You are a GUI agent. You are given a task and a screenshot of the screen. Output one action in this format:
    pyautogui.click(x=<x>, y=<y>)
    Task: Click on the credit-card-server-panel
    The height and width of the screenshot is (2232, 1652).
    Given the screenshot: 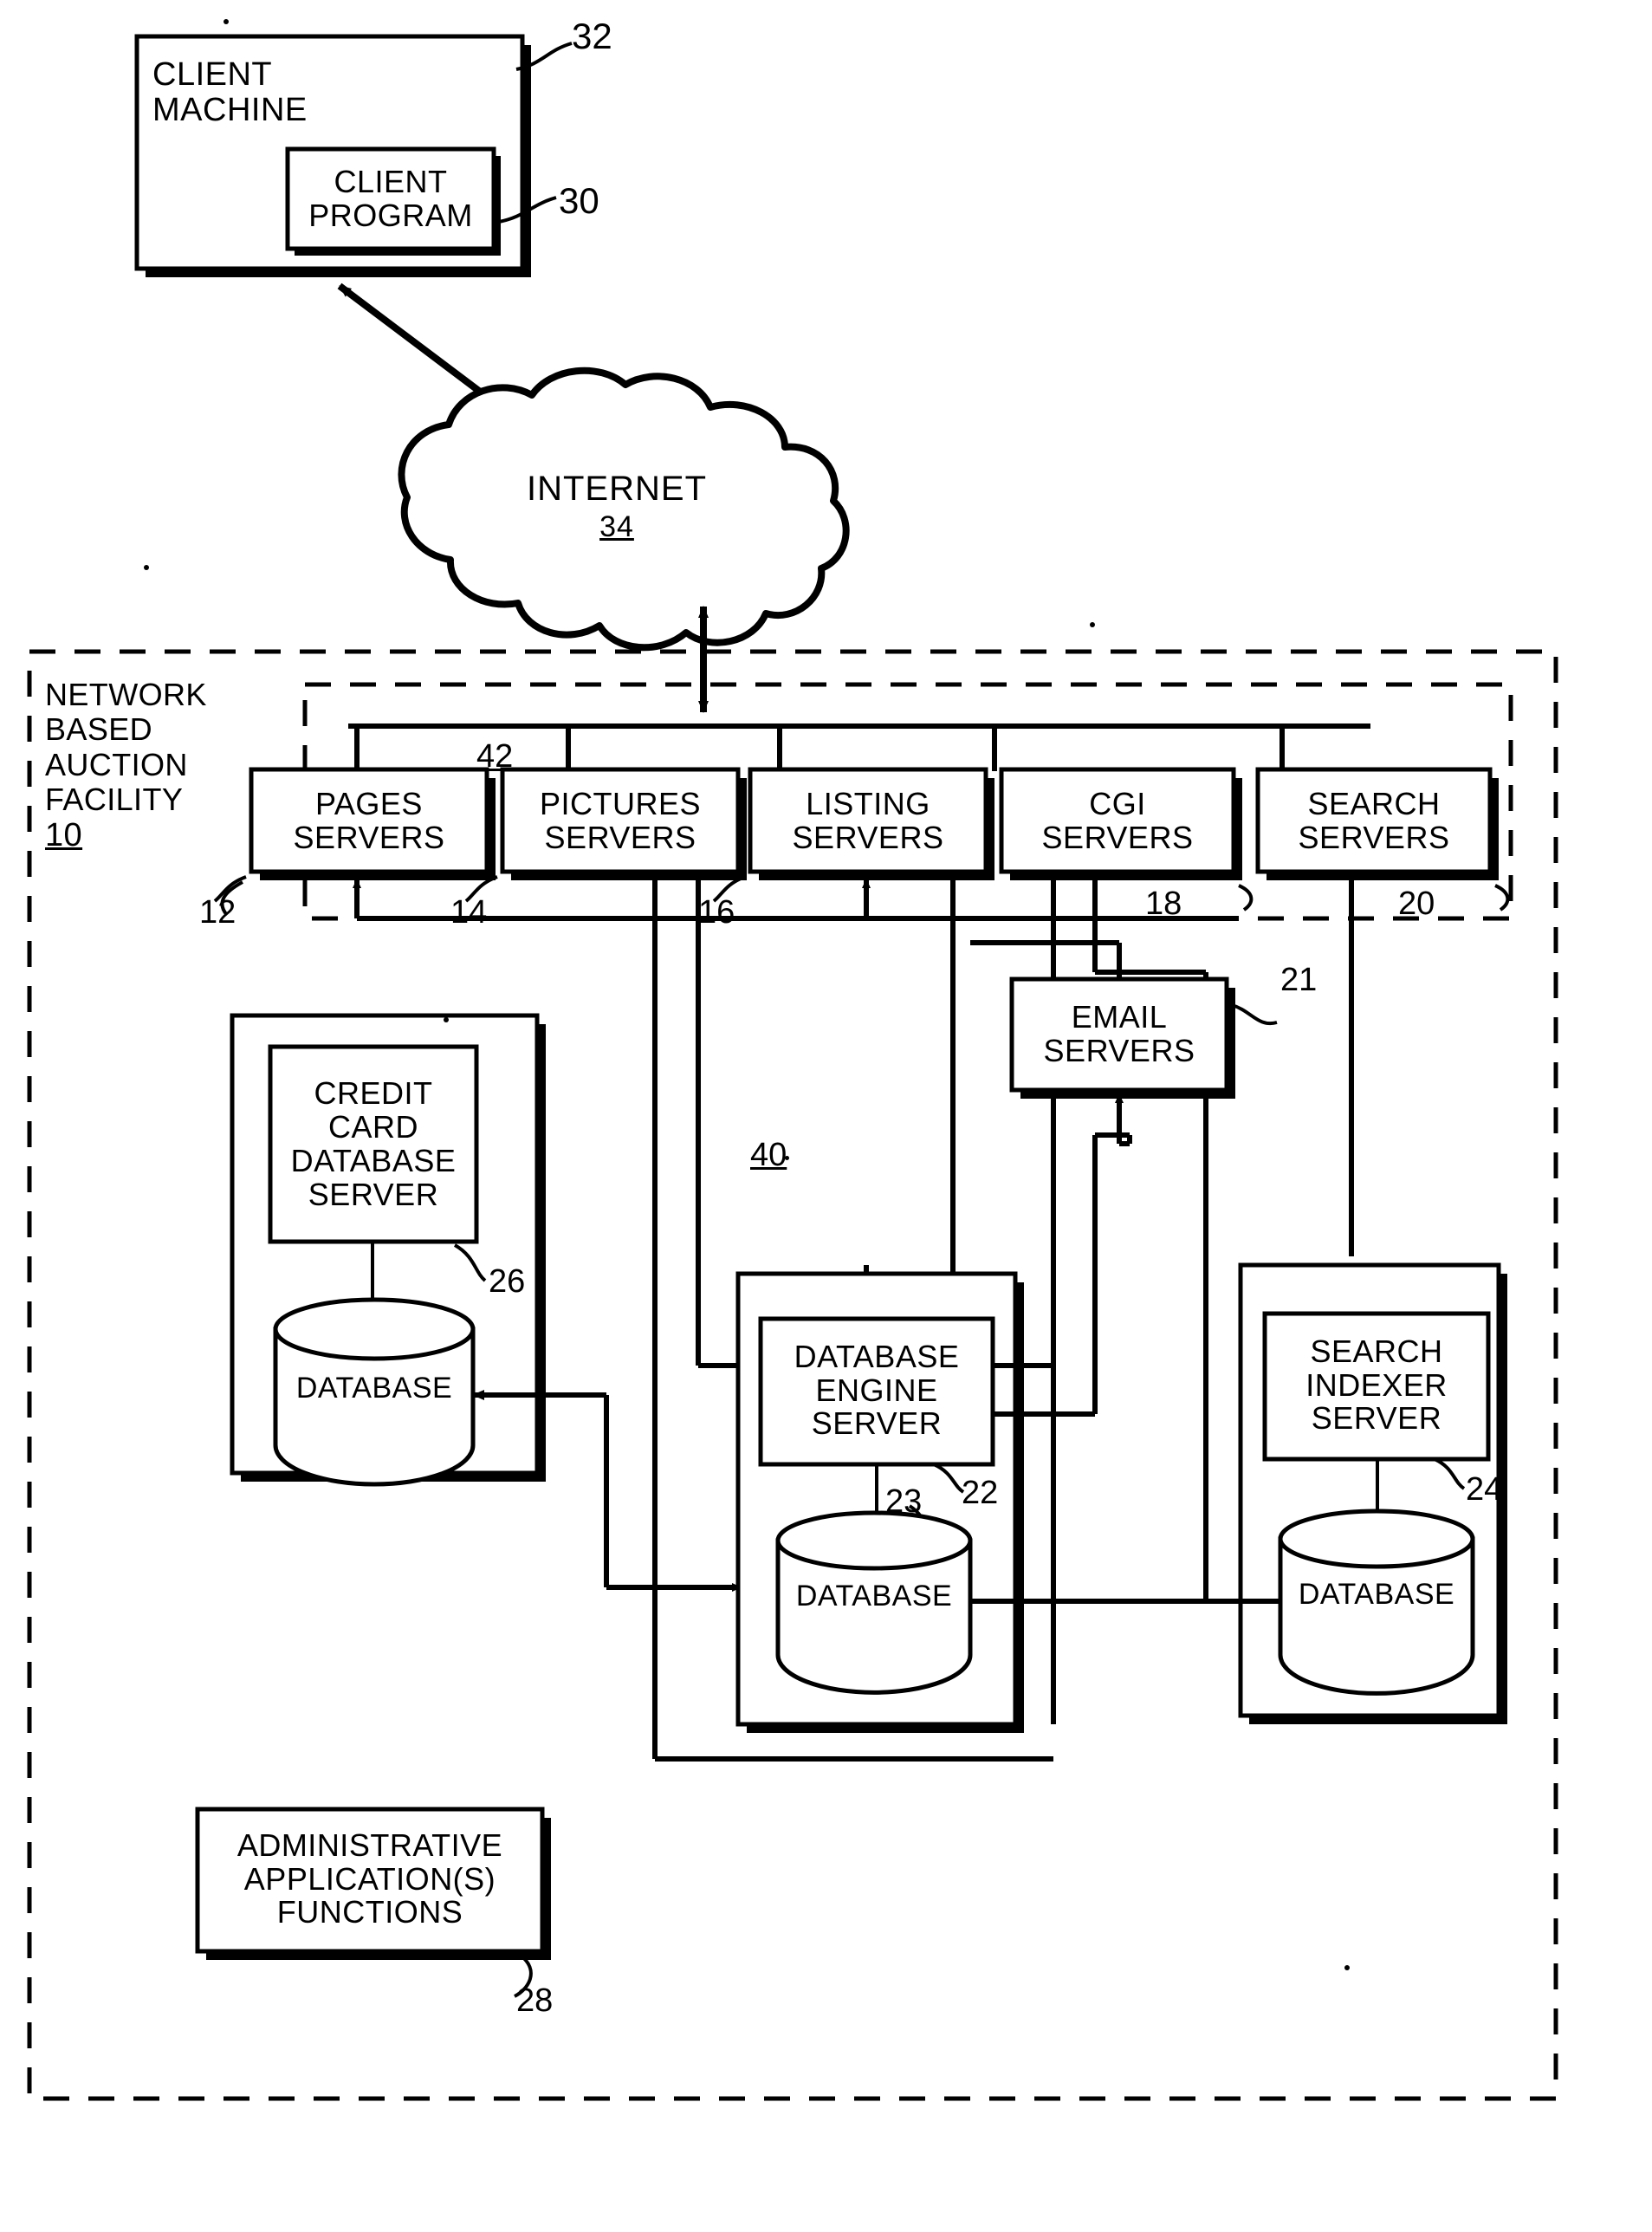 What is the action you would take?
    pyautogui.click(x=486, y=1302)
    